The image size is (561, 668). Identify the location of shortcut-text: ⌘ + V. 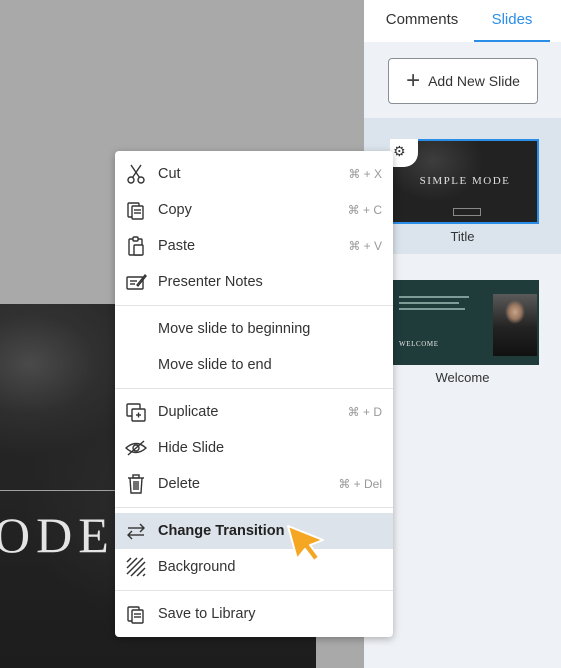
(365, 246).